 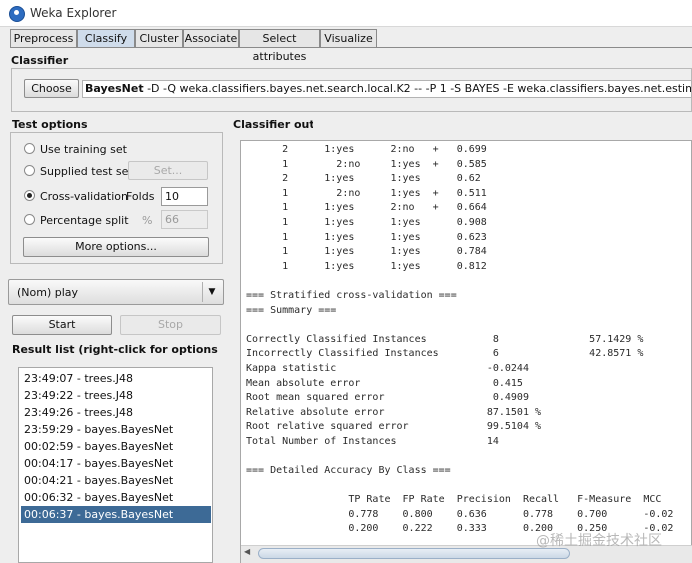 I want to click on tab-associate: Associate, so click(x=211, y=38).